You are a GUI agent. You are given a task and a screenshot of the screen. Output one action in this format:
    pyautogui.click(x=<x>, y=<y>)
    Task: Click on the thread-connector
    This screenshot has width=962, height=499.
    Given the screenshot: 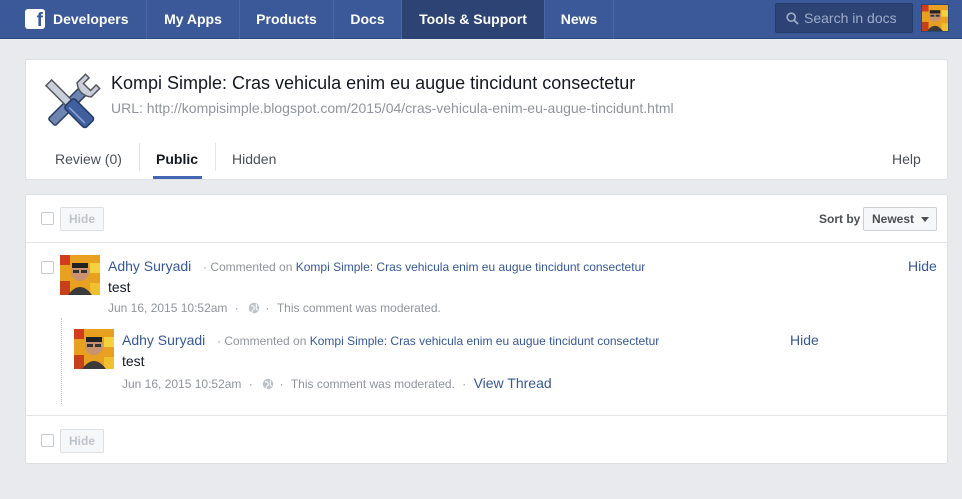 What is the action you would take?
    pyautogui.click(x=61, y=361)
    